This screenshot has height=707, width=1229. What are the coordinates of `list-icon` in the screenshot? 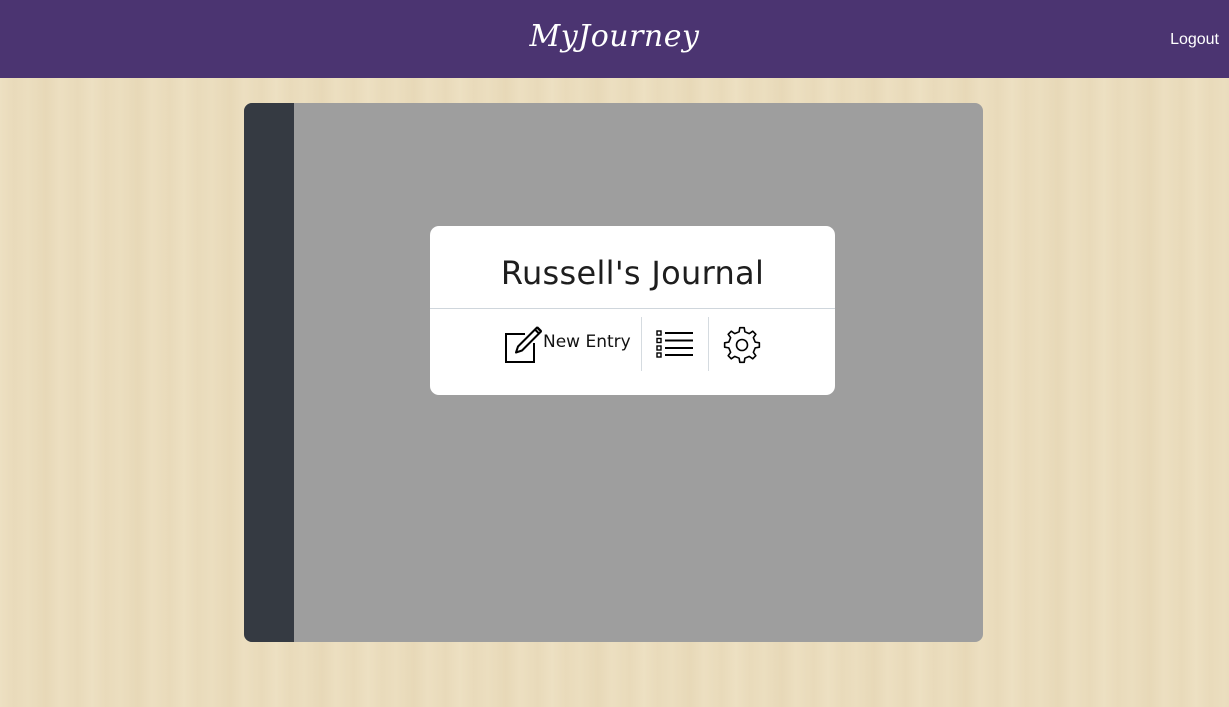 It's located at (674, 344).